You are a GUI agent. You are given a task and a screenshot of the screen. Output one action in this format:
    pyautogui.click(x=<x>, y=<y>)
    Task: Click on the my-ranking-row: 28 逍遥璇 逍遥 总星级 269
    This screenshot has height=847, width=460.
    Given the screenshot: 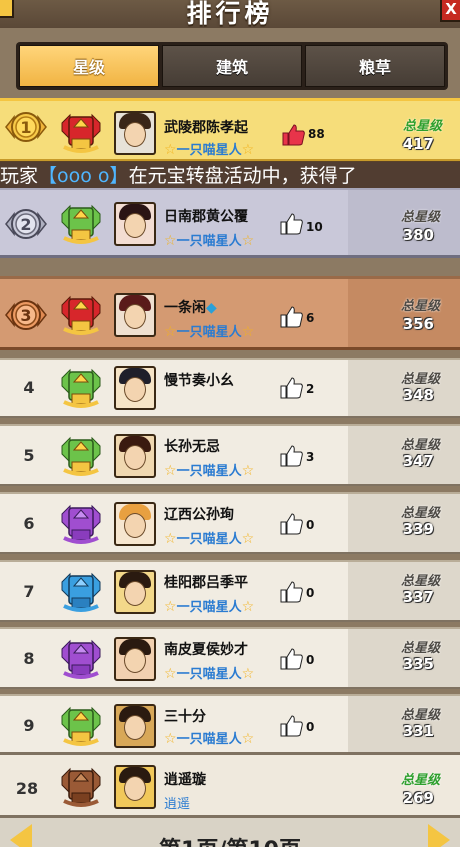 What is the action you would take?
    pyautogui.click(x=230, y=785)
    